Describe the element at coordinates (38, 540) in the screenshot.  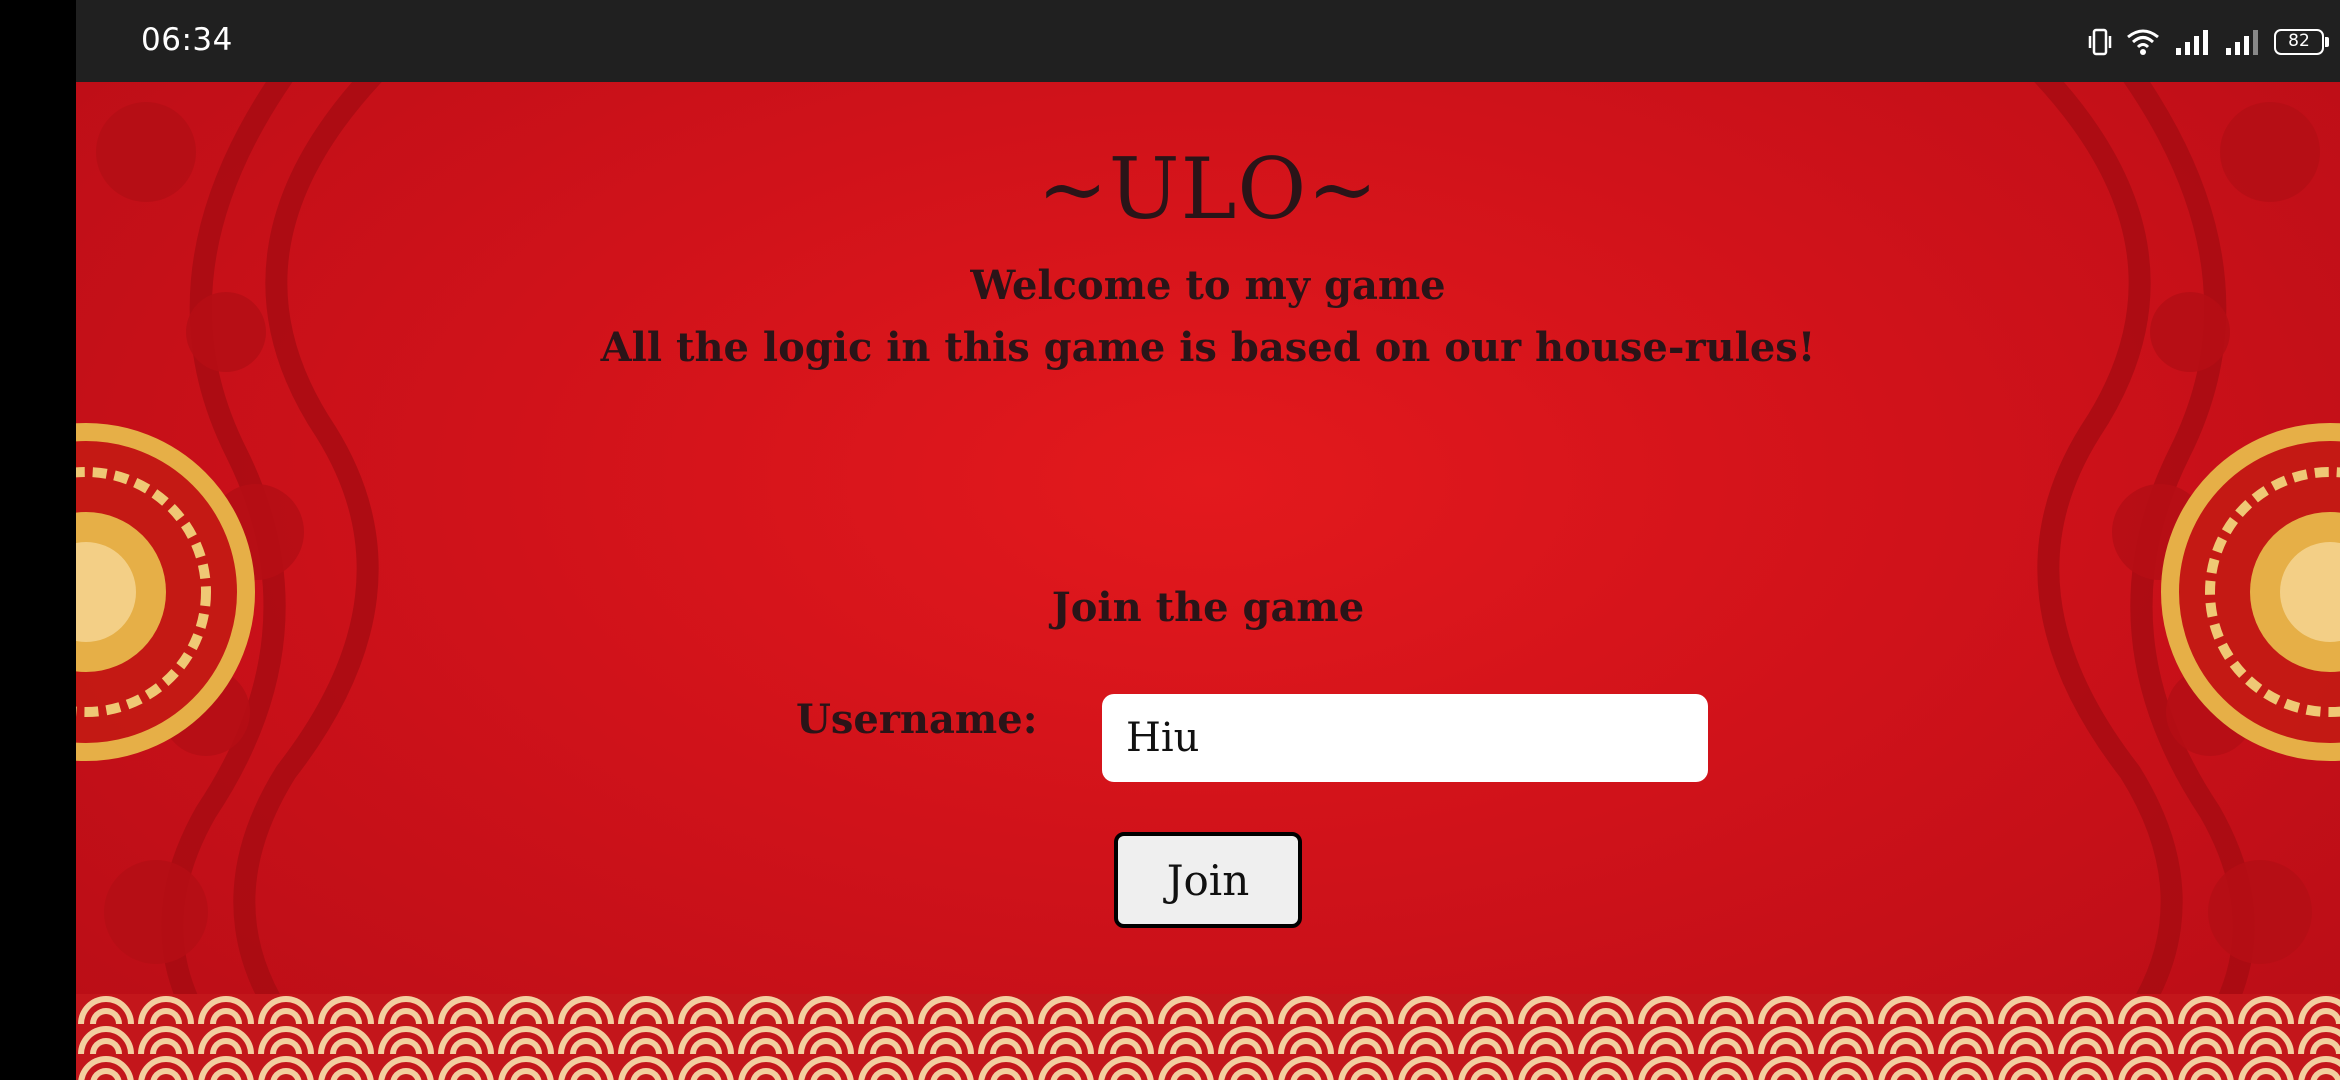
I see `left-bezel` at that location.